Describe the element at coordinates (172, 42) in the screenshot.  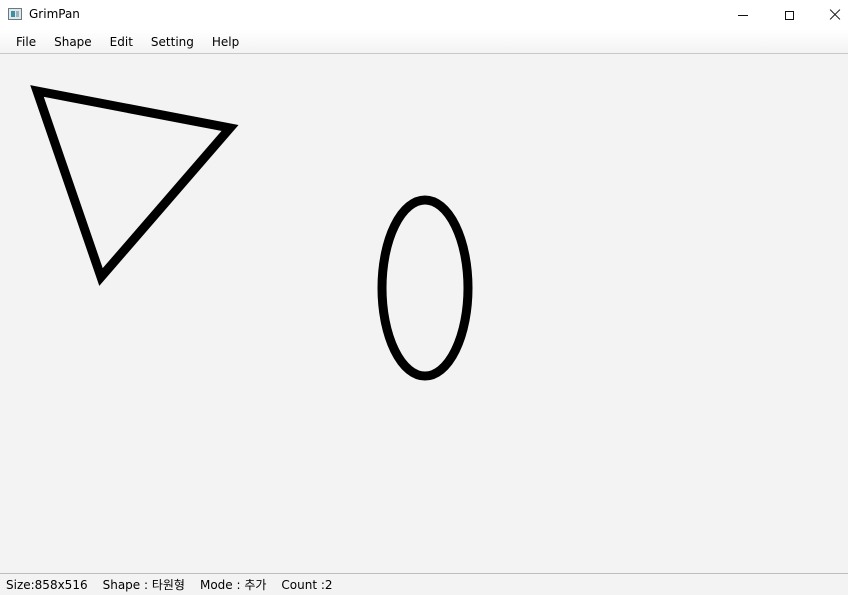
I see `menu-setting: Setting` at that location.